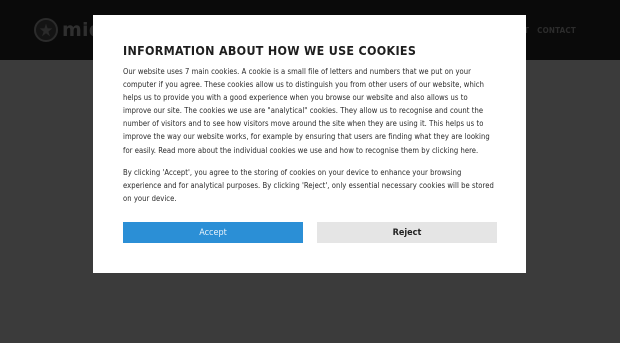 This screenshot has height=343, width=620. I want to click on dialog-title: INFORMATION ABOUT HOW WE USE COOKIES, so click(270, 50).